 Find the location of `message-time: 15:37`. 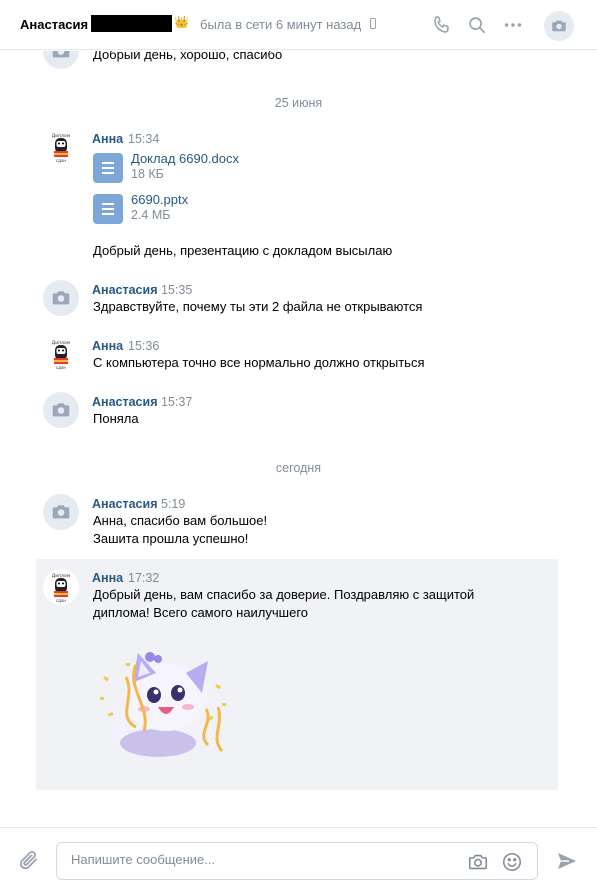

message-time: 15:37 is located at coordinates (176, 402).